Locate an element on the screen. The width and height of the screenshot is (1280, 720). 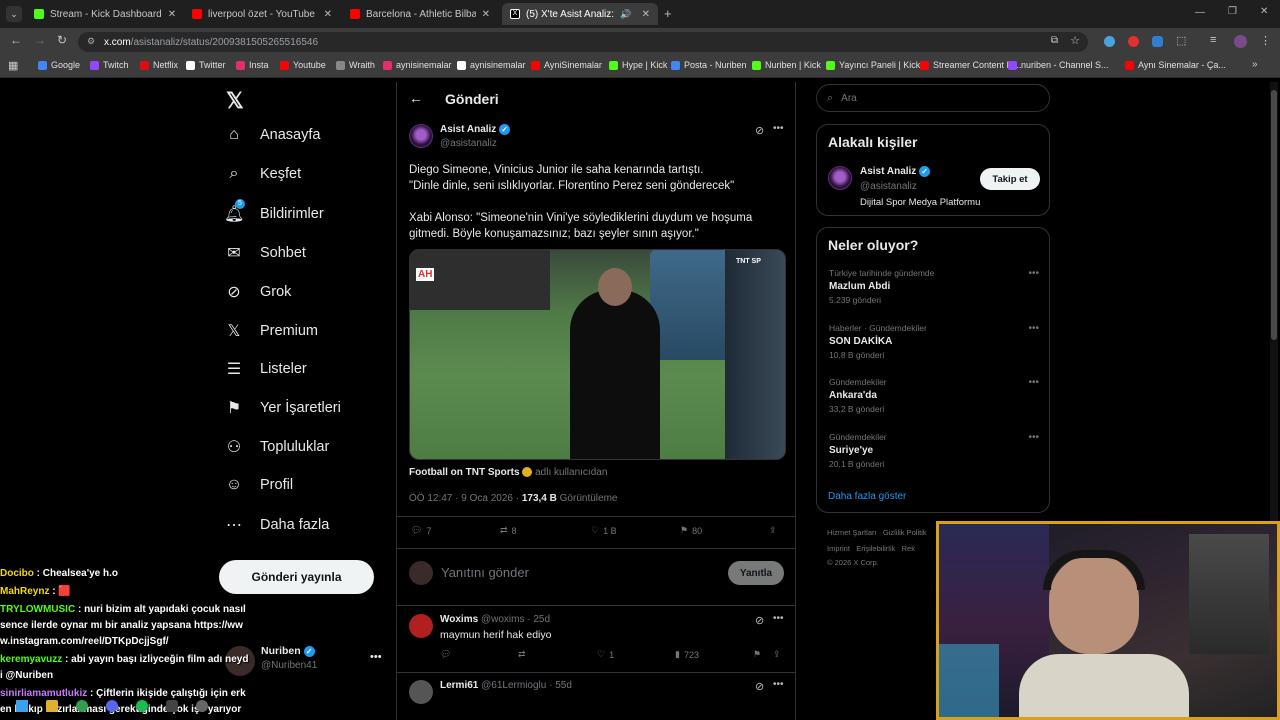
file-explorer-icon is located at coordinates (52, 706).